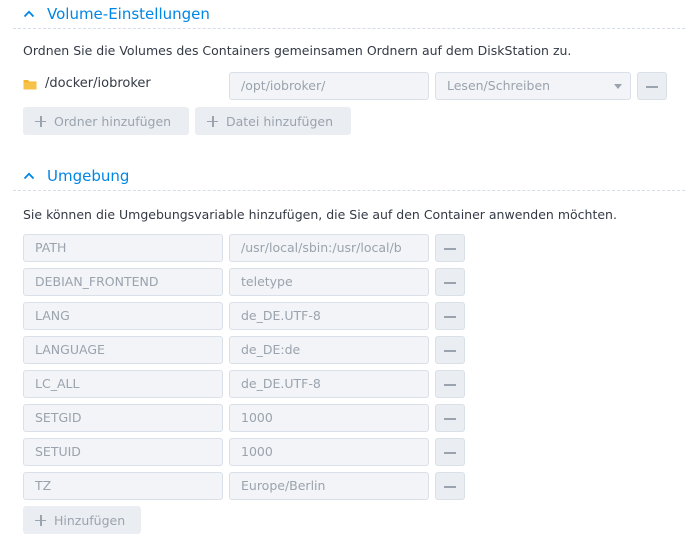 This screenshot has height=543, width=688. I want to click on volume-section-header: Volume-Einstellungen, so click(116, 14).